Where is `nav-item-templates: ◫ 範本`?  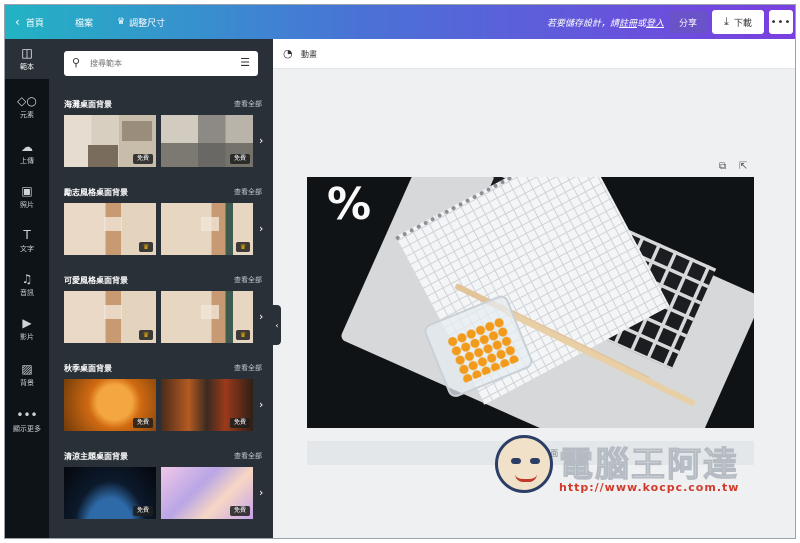
nav-item-templates: ◫ 範本 is located at coordinates (27, 59).